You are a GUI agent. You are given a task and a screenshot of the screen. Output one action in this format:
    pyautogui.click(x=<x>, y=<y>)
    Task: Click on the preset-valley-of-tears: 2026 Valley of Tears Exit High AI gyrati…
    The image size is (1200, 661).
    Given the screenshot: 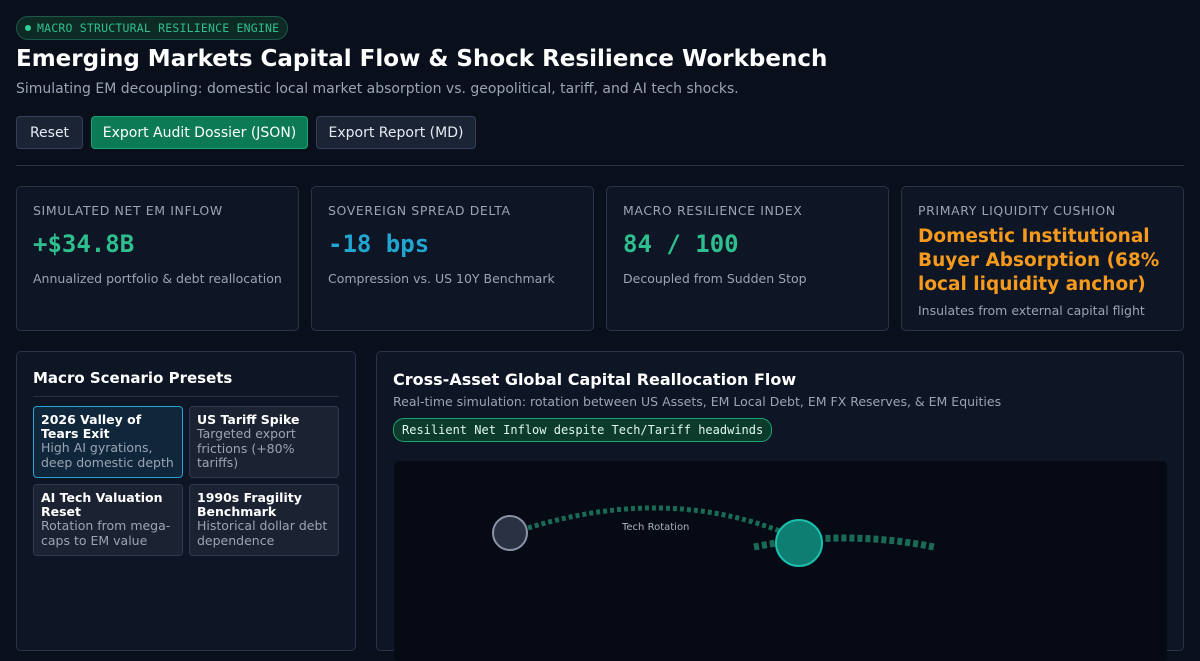 What is the action you would take?
    pyautogui.click(x=108, y=442)
    